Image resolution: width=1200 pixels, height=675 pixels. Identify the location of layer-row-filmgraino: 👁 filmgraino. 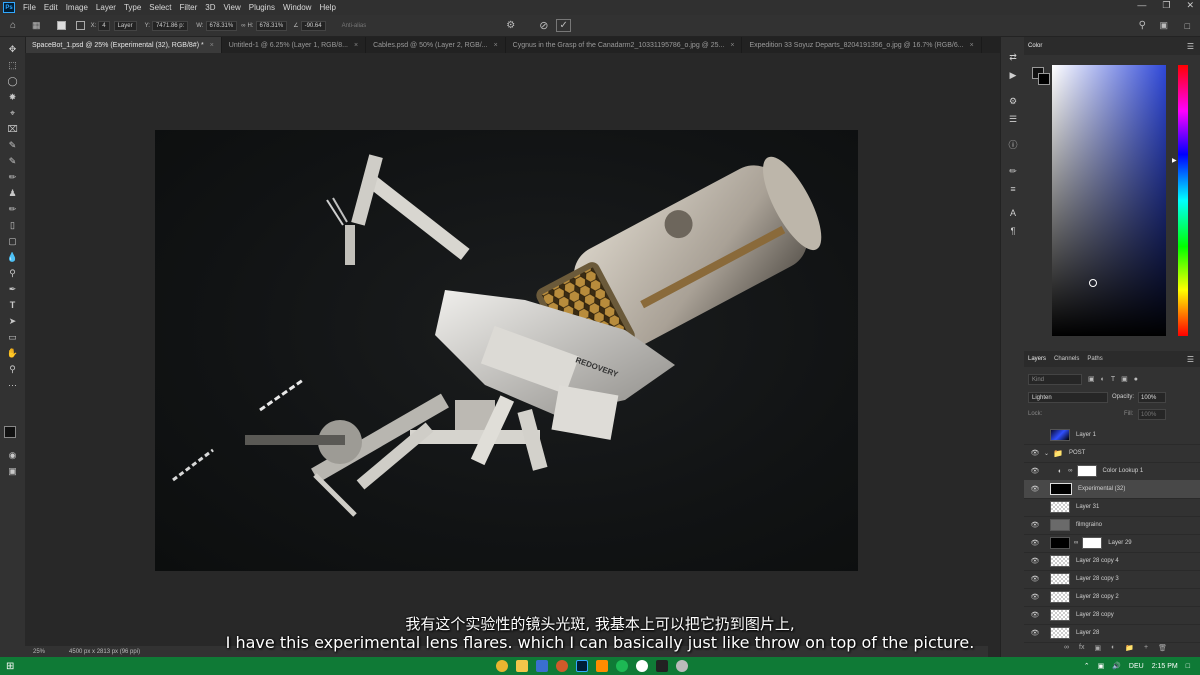
(1112, 525).